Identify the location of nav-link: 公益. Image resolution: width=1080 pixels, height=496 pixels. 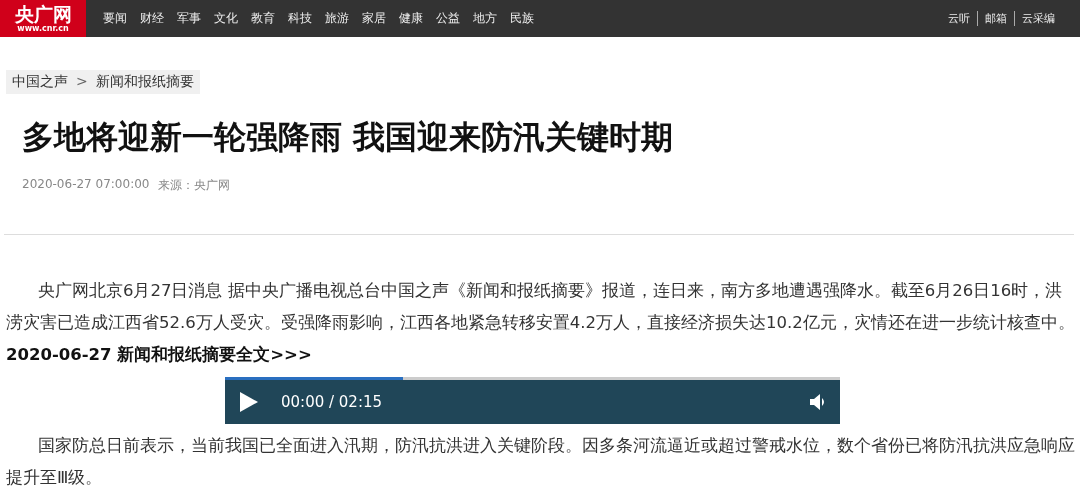
(448, 18).